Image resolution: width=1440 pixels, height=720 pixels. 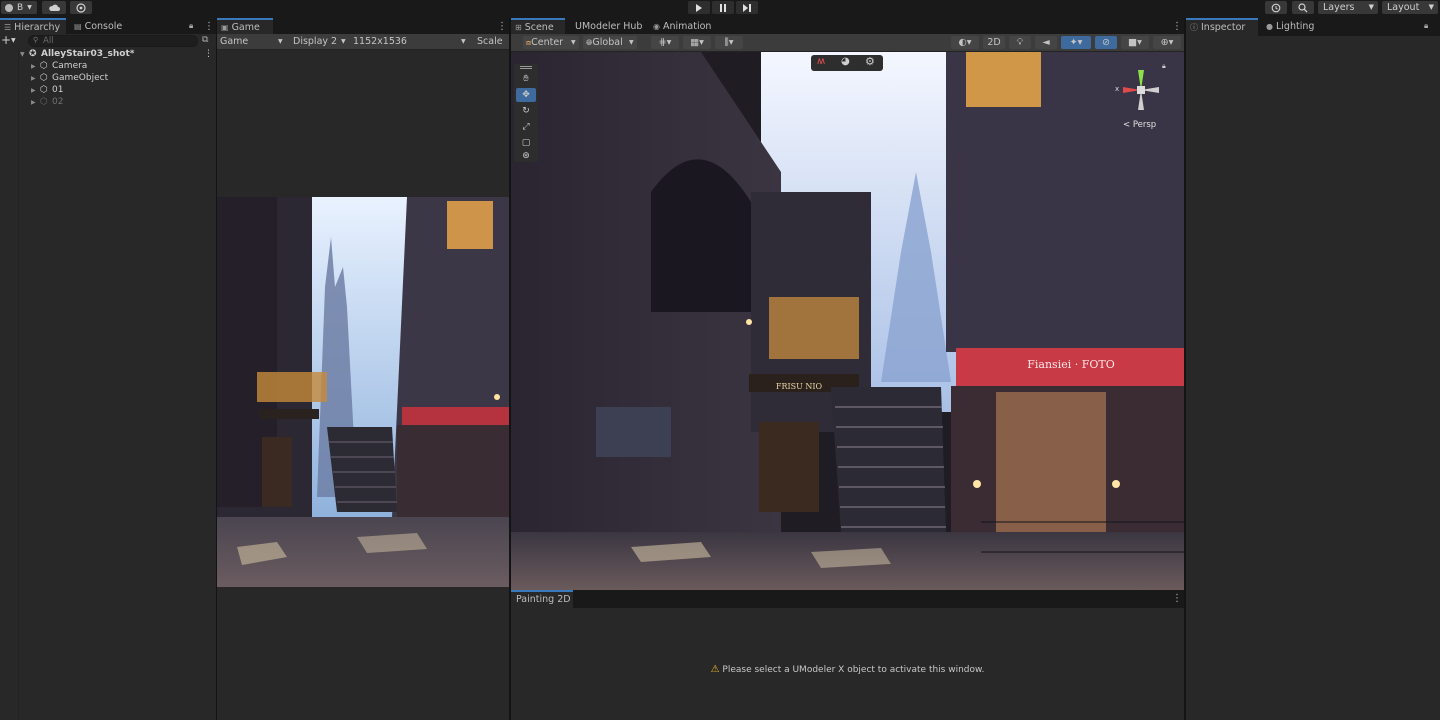 I want to click on account-icon, so click(x=9, y=7).